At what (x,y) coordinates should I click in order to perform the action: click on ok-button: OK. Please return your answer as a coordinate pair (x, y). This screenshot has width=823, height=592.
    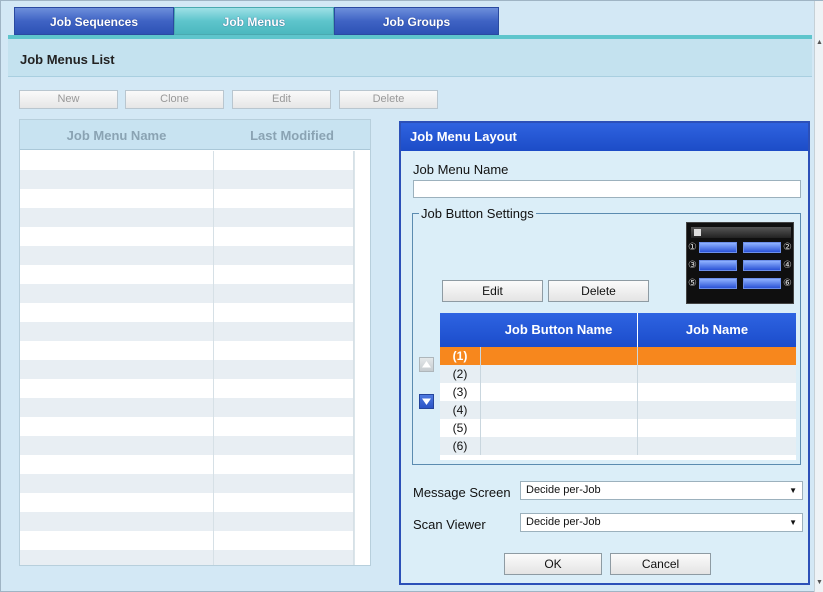
    Looking at the image, I should click on (553, 564).